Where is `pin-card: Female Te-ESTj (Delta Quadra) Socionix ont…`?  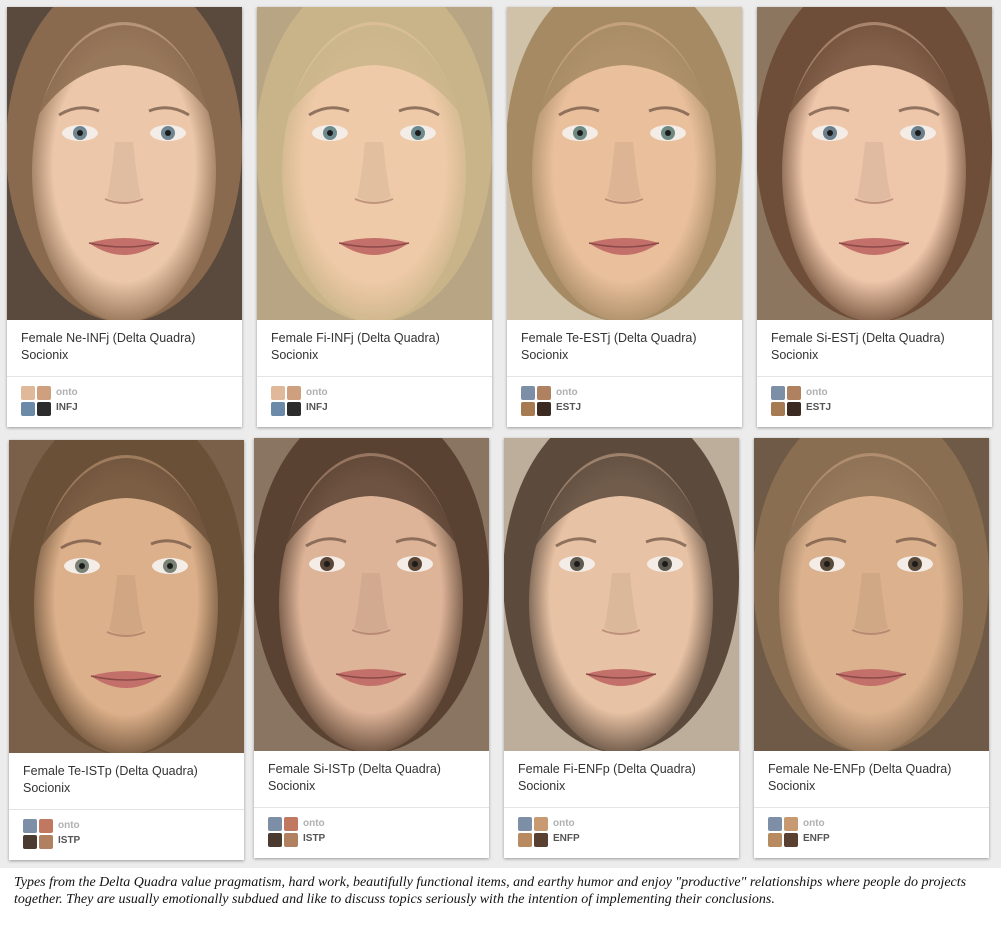
pin-card: Female Te-ESTj (Delta Quadra) Socionix ont… is located at coordinates (624, 217).